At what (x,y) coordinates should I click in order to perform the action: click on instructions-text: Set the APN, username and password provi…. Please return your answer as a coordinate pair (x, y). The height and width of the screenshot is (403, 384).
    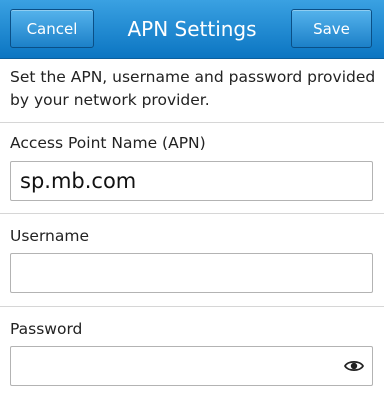
    Looking at the image, I should click on (193, 88).